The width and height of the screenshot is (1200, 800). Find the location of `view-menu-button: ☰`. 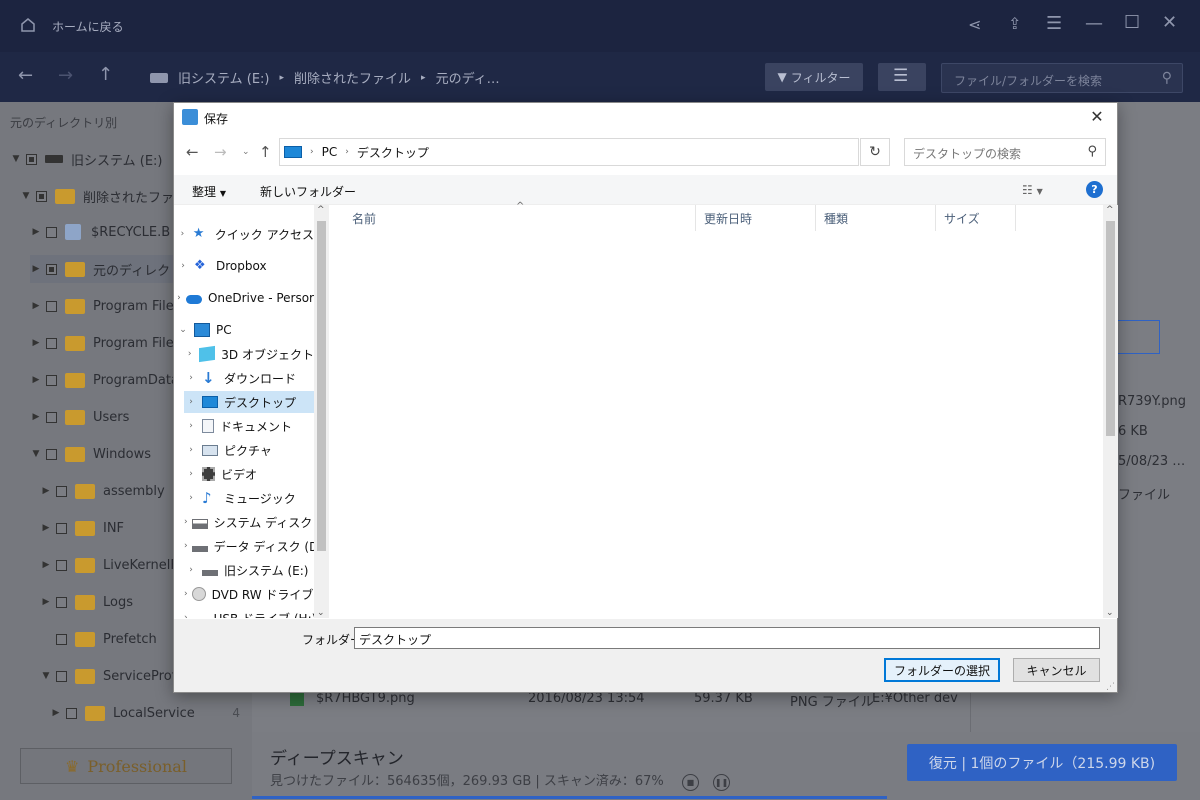

view-menu-button: ☰ is located at coordinates (902, 77).